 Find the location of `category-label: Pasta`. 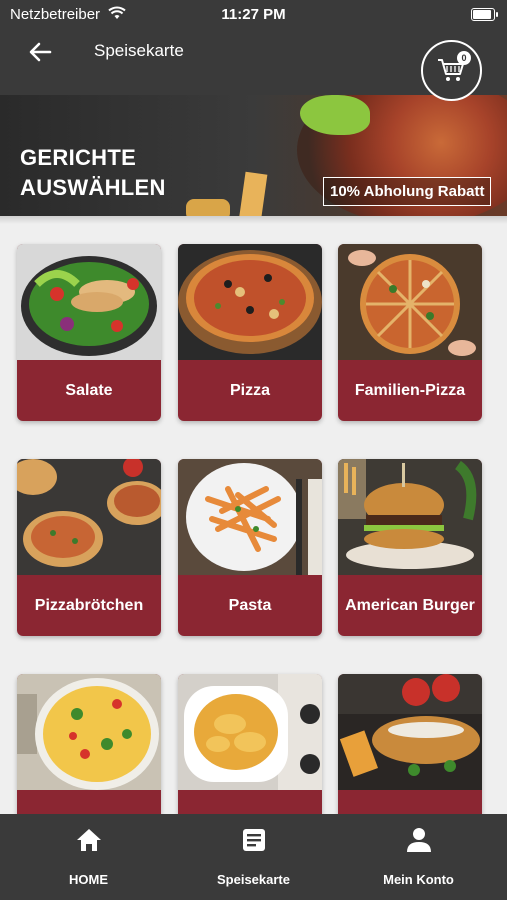

category-label: Pasta is located at coordinates (250, 605).